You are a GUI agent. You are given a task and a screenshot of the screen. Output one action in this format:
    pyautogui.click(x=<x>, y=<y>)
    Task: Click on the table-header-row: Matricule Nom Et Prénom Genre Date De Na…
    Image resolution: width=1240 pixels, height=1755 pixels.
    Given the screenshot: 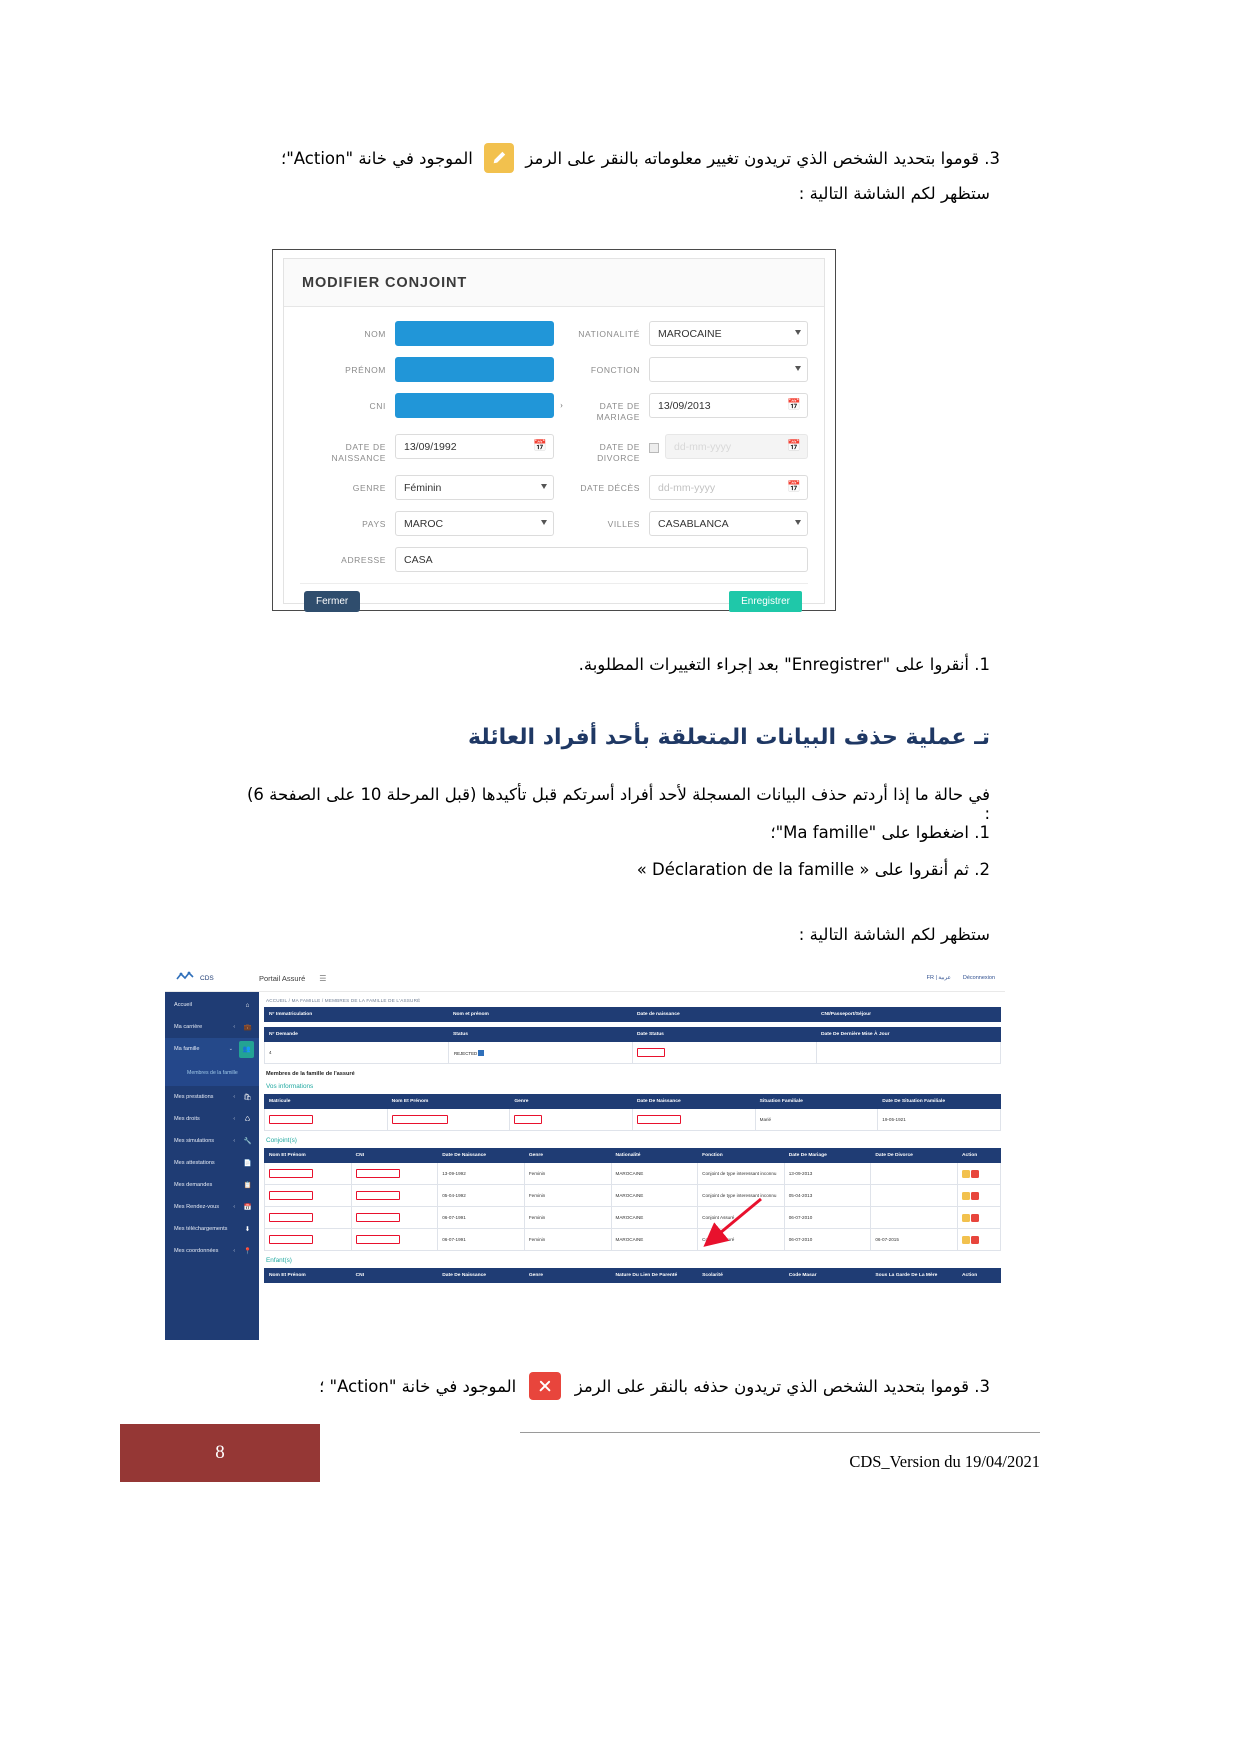 What is the action you would take?
    pyautogui.click(x=632, y=1101)
    